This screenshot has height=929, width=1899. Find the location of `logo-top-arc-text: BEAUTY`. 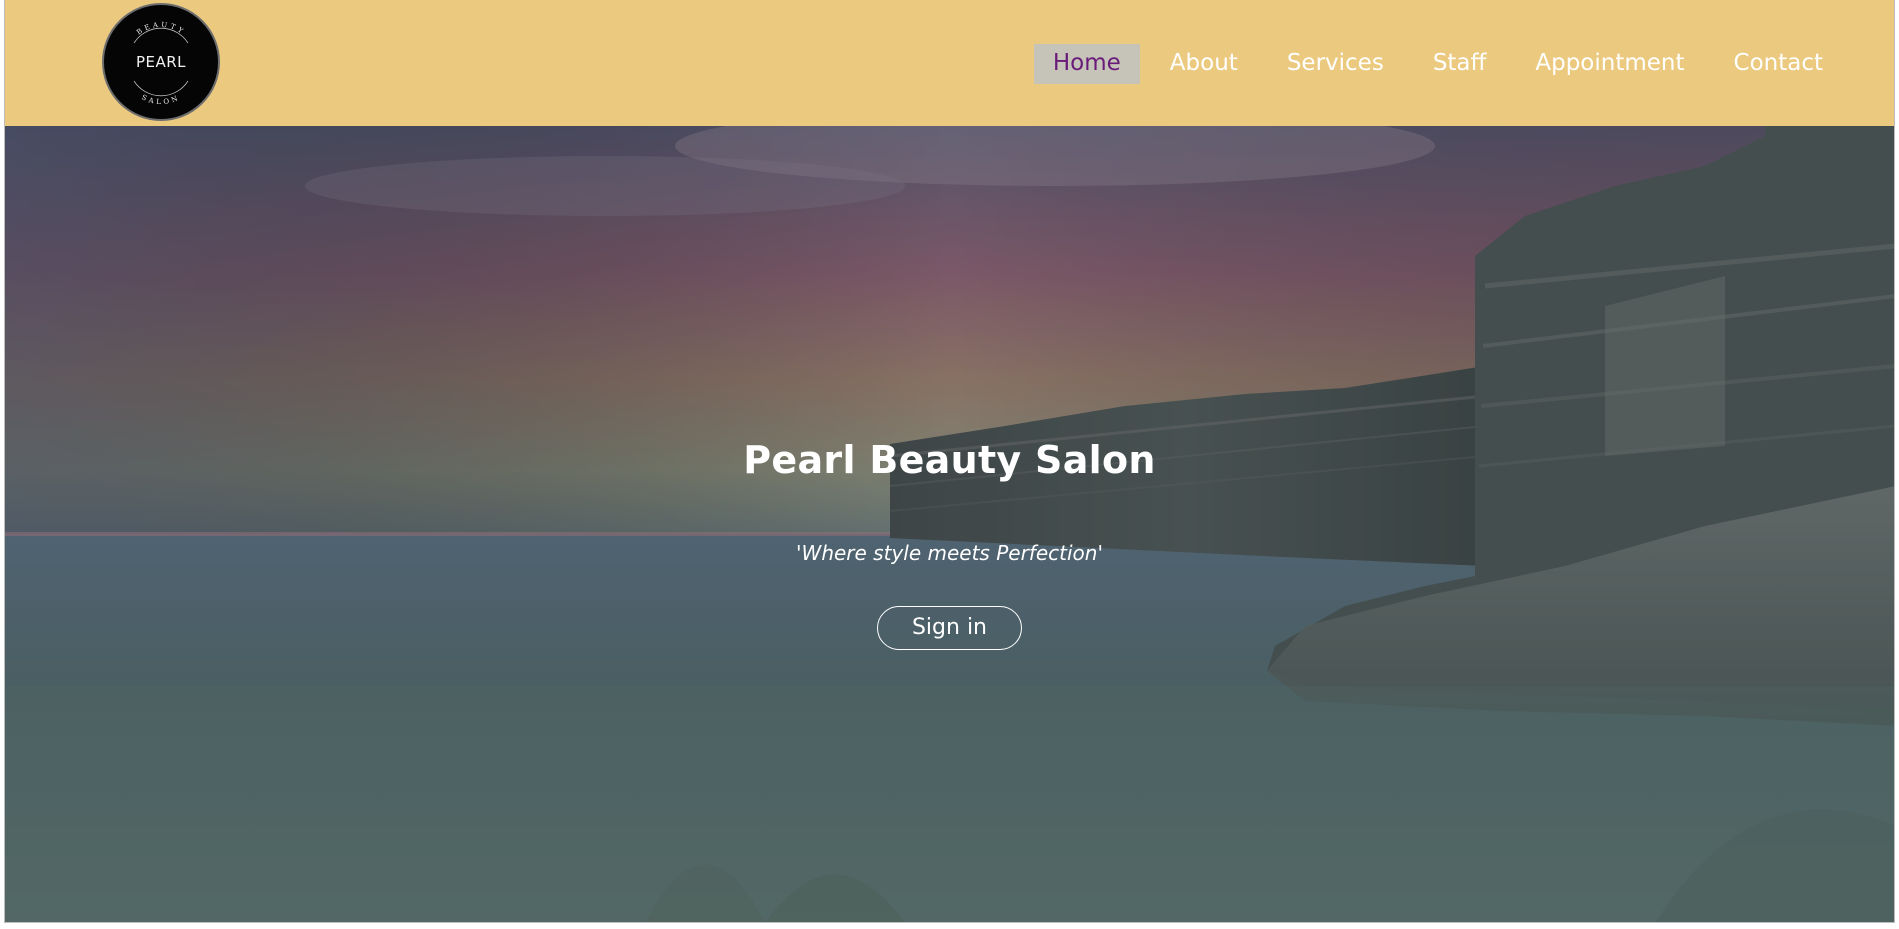

logo-top-arc-text: BEAUTY is located at coordinates (159, 29).